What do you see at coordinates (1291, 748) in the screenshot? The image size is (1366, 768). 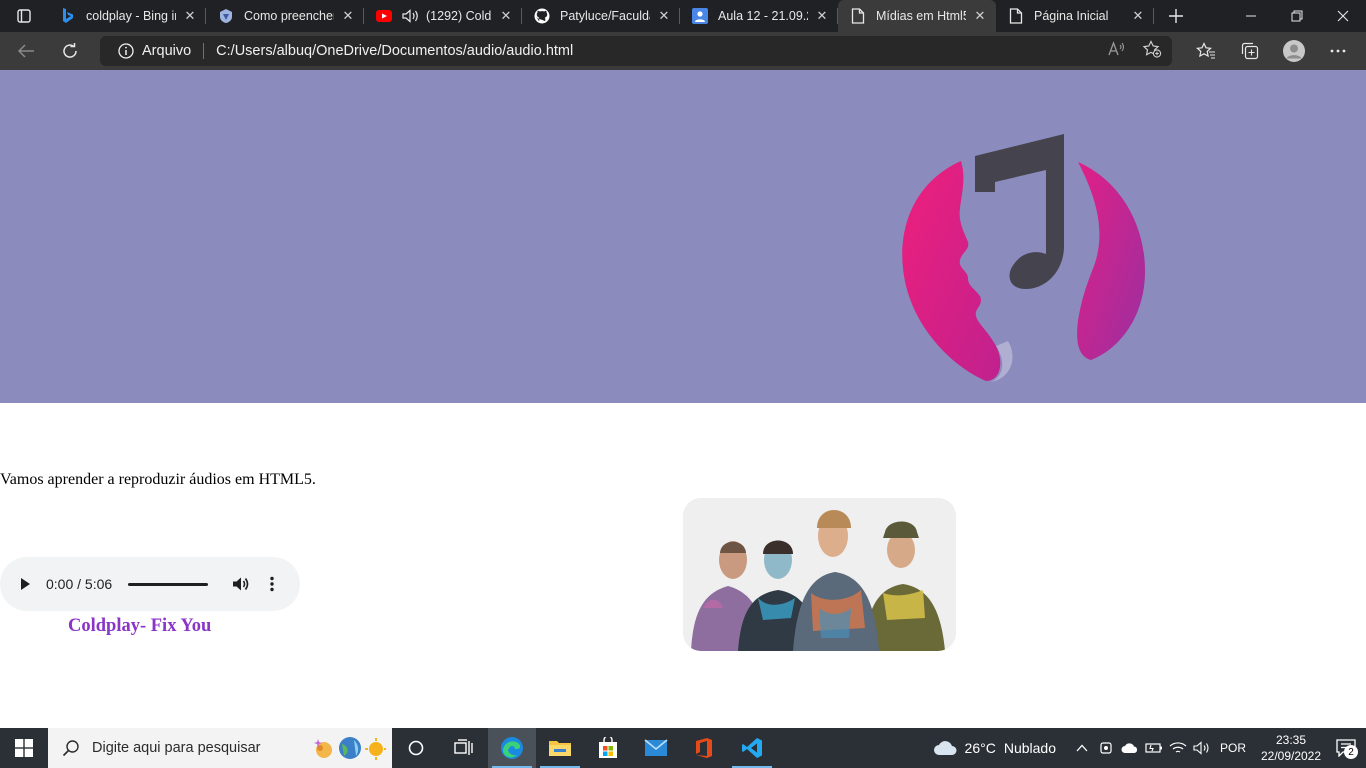 I see `taskbar-clock: 23:35 22/09/2022` at bounding box center [1291, 748].